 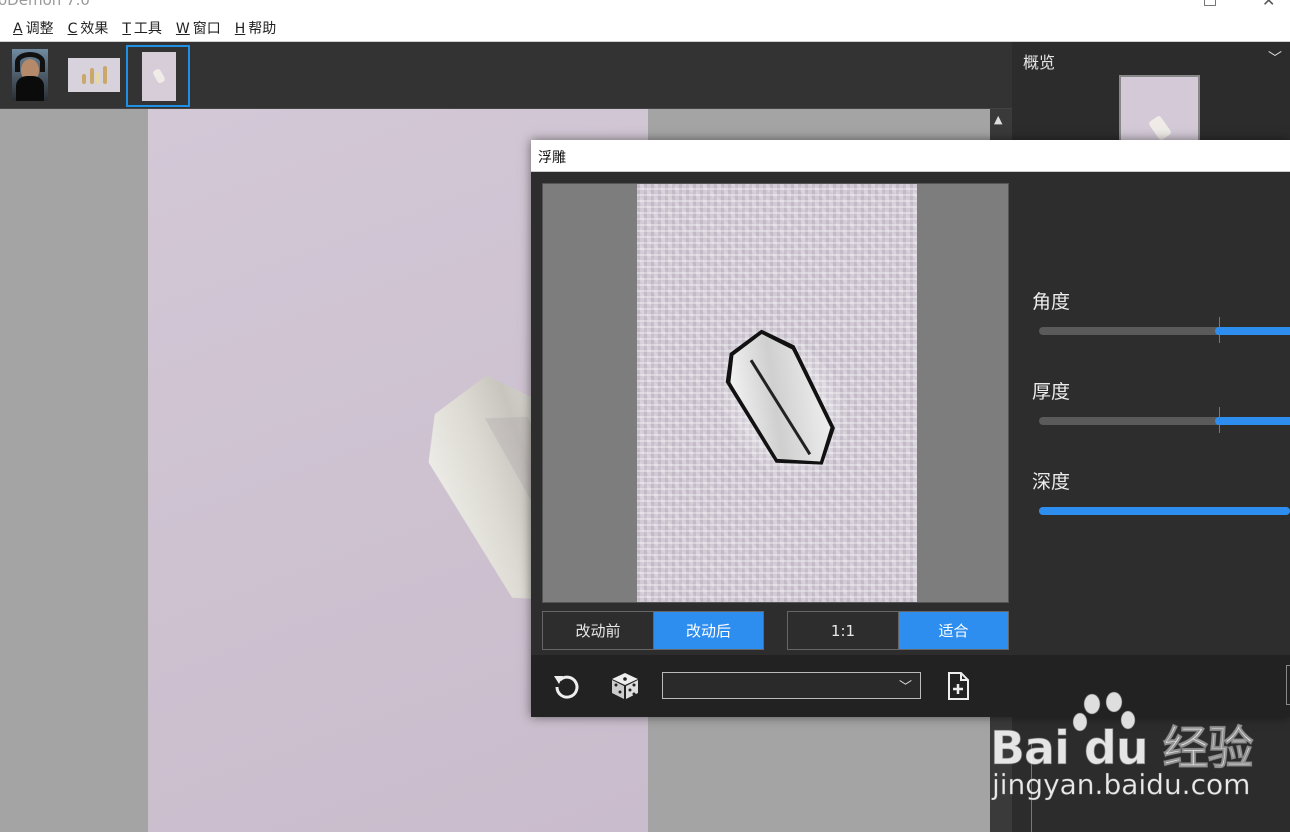 I want to click on thickness-slider-tick, so click(x=1219, y=420).